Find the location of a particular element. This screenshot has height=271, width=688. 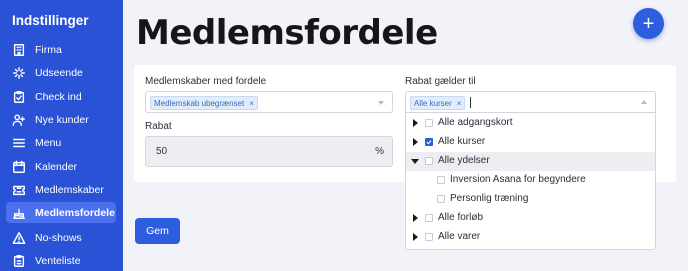

menu-icon is located at coordinates (19, 143).